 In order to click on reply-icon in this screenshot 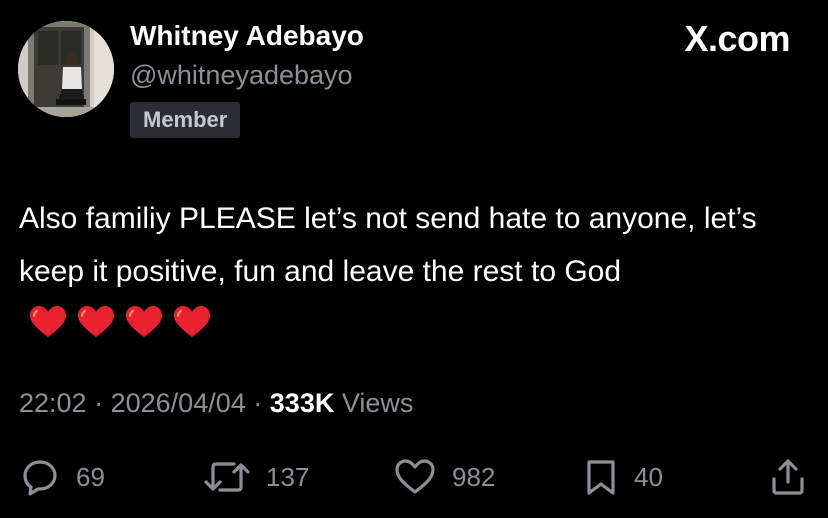, I will do `click(40, 478)`.